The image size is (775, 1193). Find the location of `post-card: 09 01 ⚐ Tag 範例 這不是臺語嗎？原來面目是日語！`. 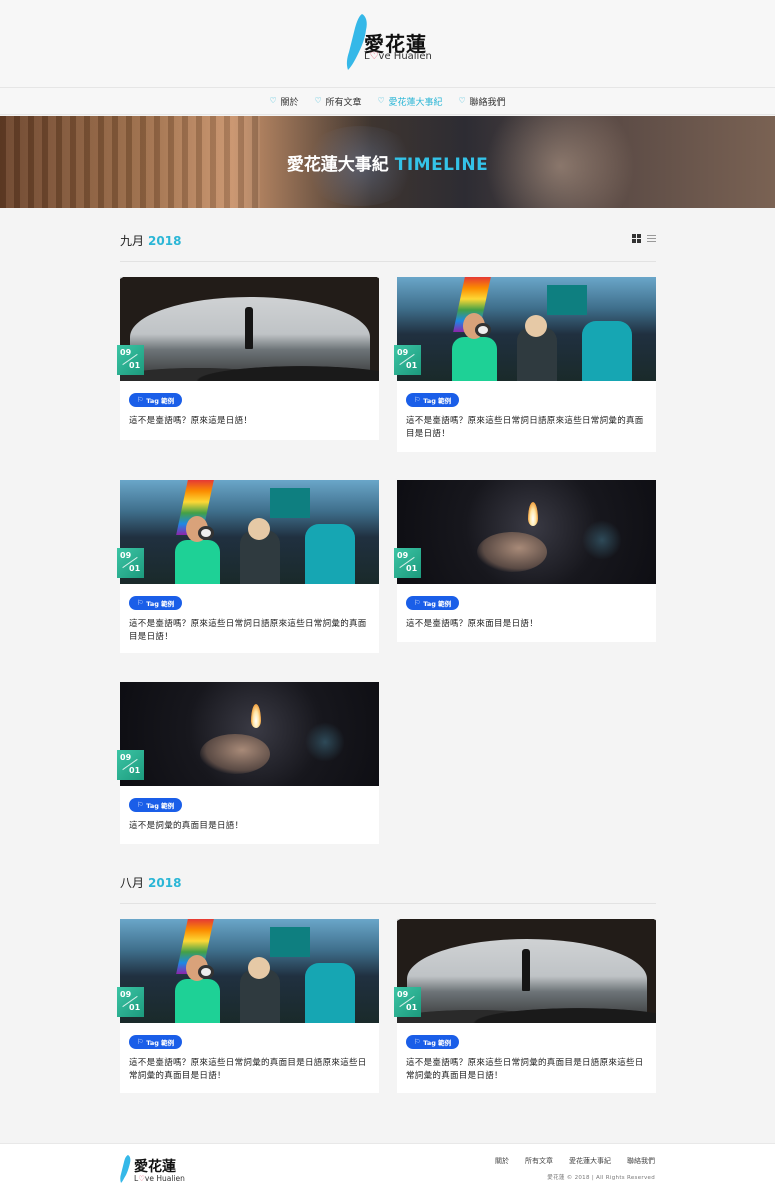

post-card: 09 01 ⚐ Tag 範例 這不是臺語嗎？原來面目是日語！ is located at coordinates (525, 561).